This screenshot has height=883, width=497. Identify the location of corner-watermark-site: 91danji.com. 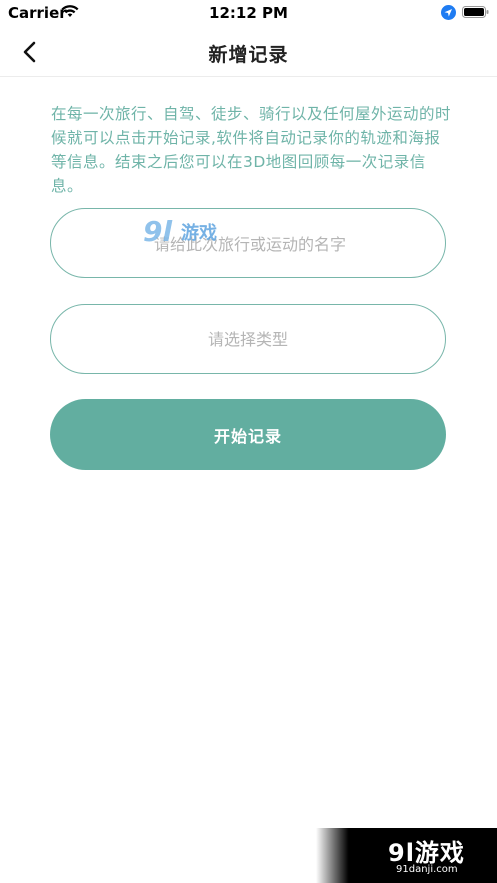
(427, 869).